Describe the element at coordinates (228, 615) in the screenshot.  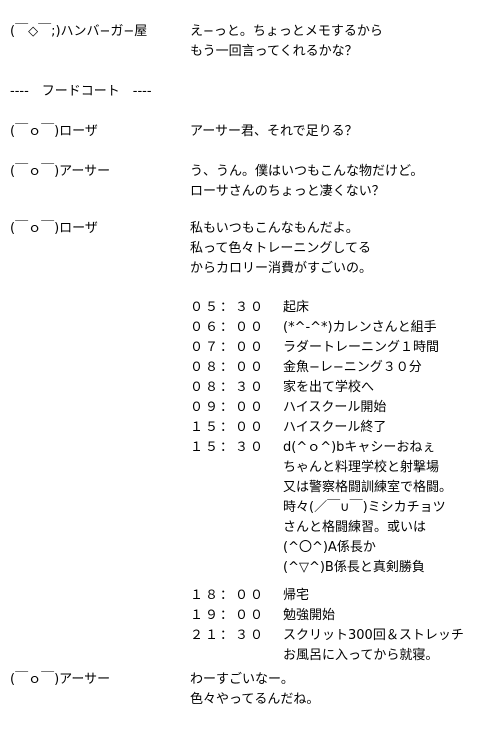
I see `schedule-time: １９：００` at that location.